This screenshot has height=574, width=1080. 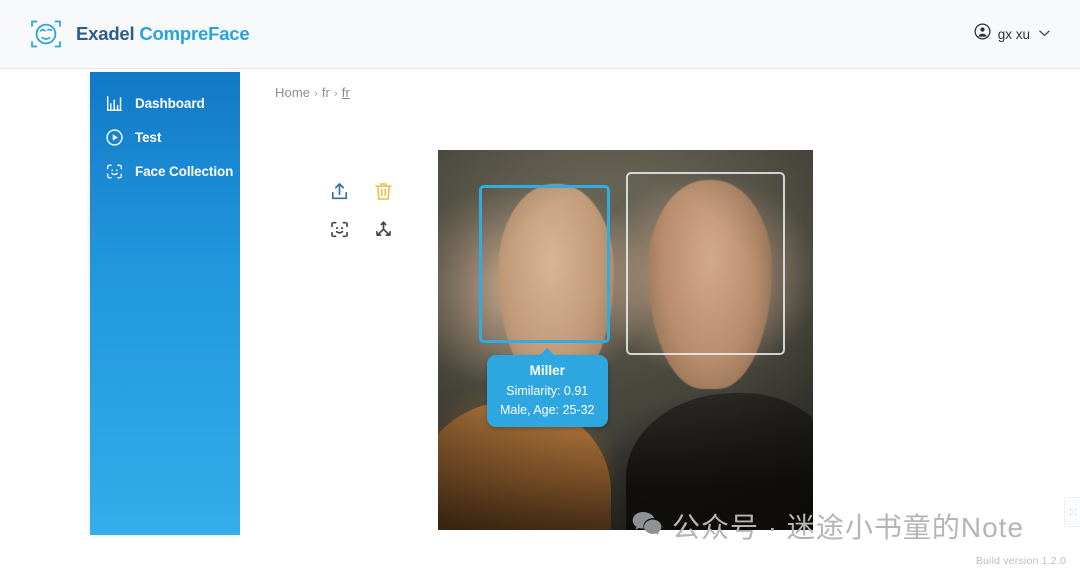 I want to click on sidebar-item-label: Dashboard, so click(x=170, y=103).